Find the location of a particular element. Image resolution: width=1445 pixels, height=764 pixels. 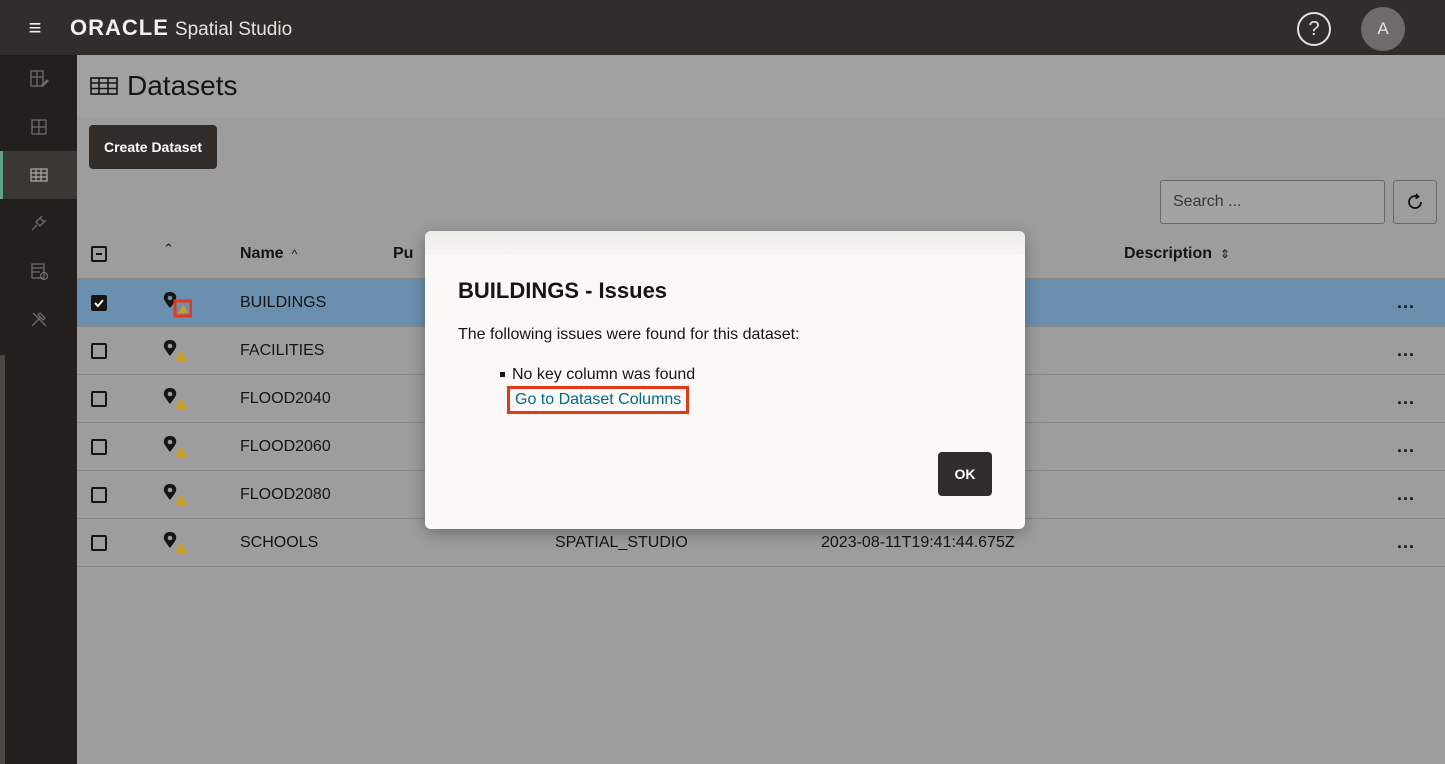

datasets-icon is located at coordinates (38, 175).